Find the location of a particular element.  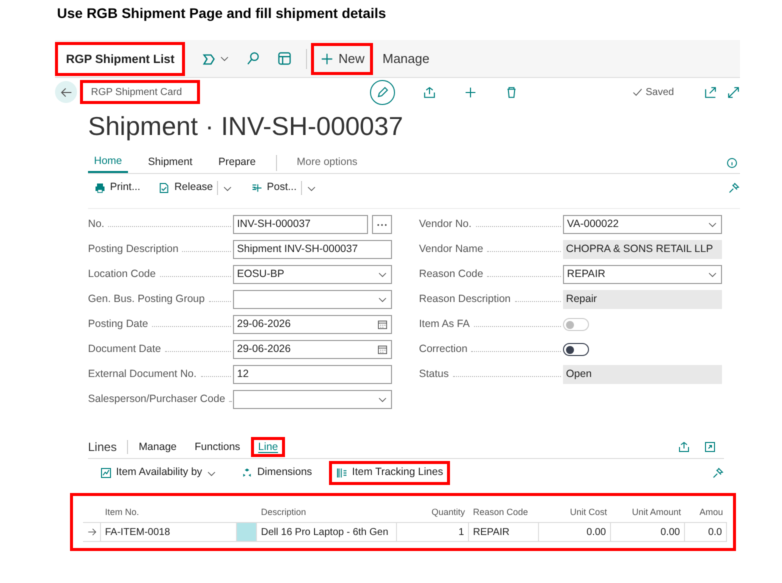

pop-out-icon is located at coordinates (710, 92).